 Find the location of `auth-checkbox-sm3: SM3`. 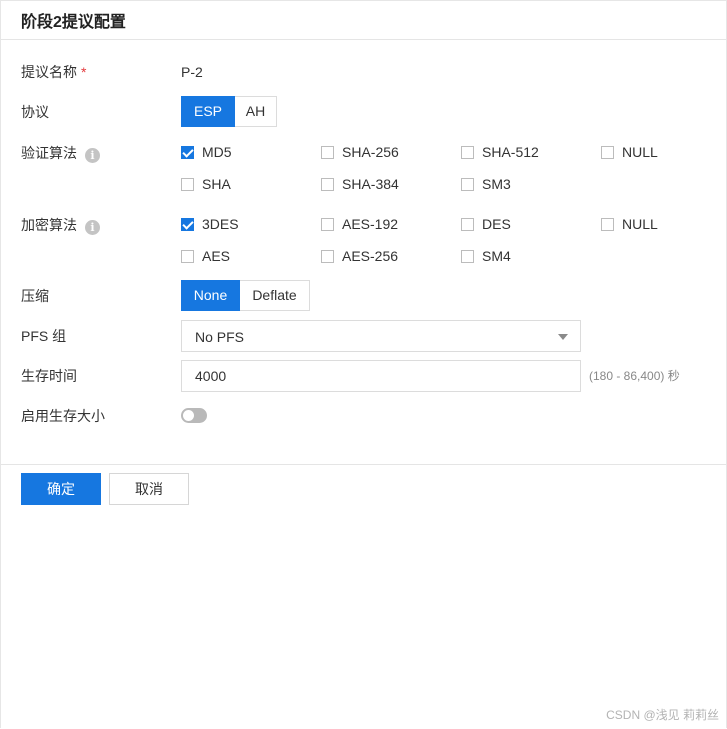

auth-checkbox-sm3: SM3 is located at coordinates (486, 184).